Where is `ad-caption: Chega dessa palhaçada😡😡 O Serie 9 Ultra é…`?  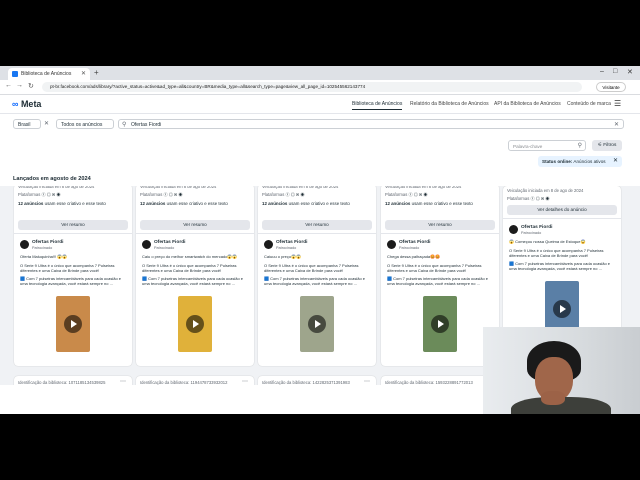
ad-caption: Chega dessa palhaçada😡😡 O Serie 9 Ultra é… is located at coordinates (440, 270).